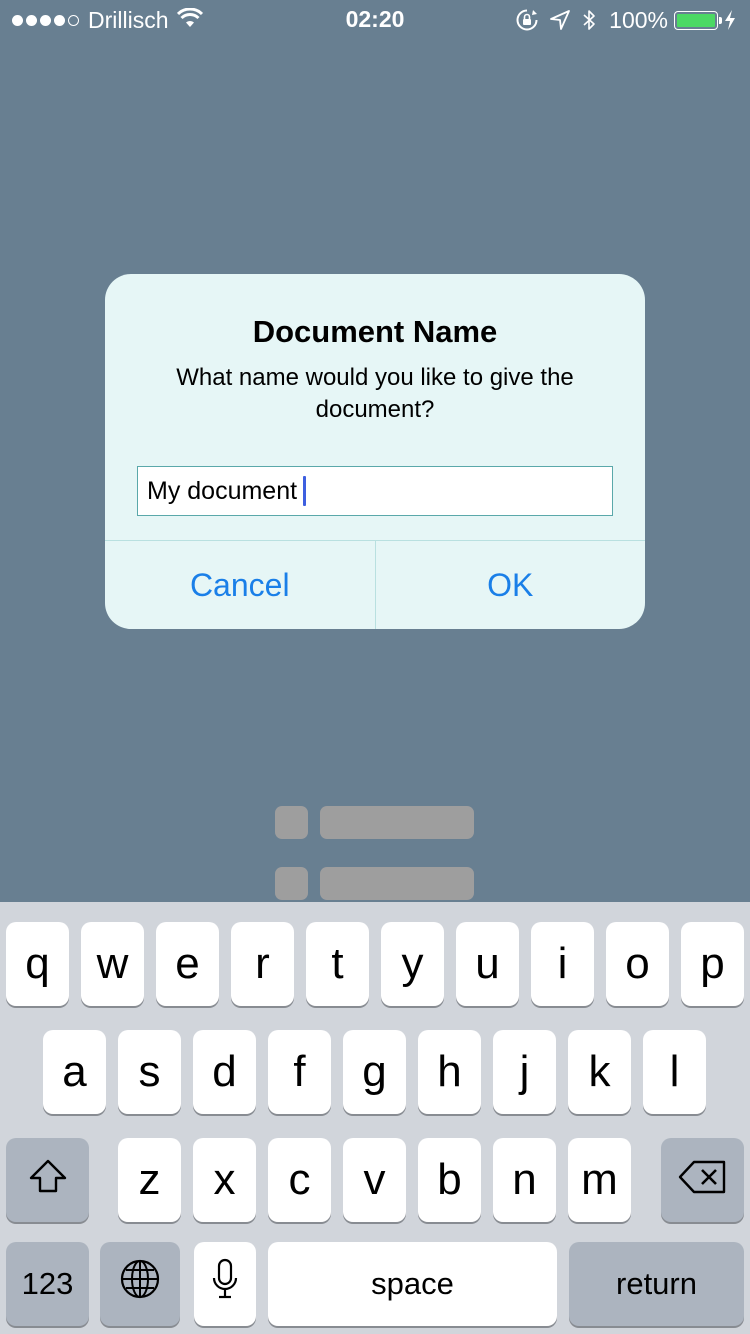 The width and height of the screenshot is (750, 1334). I want to click on battery-icon, so click(698, 20).